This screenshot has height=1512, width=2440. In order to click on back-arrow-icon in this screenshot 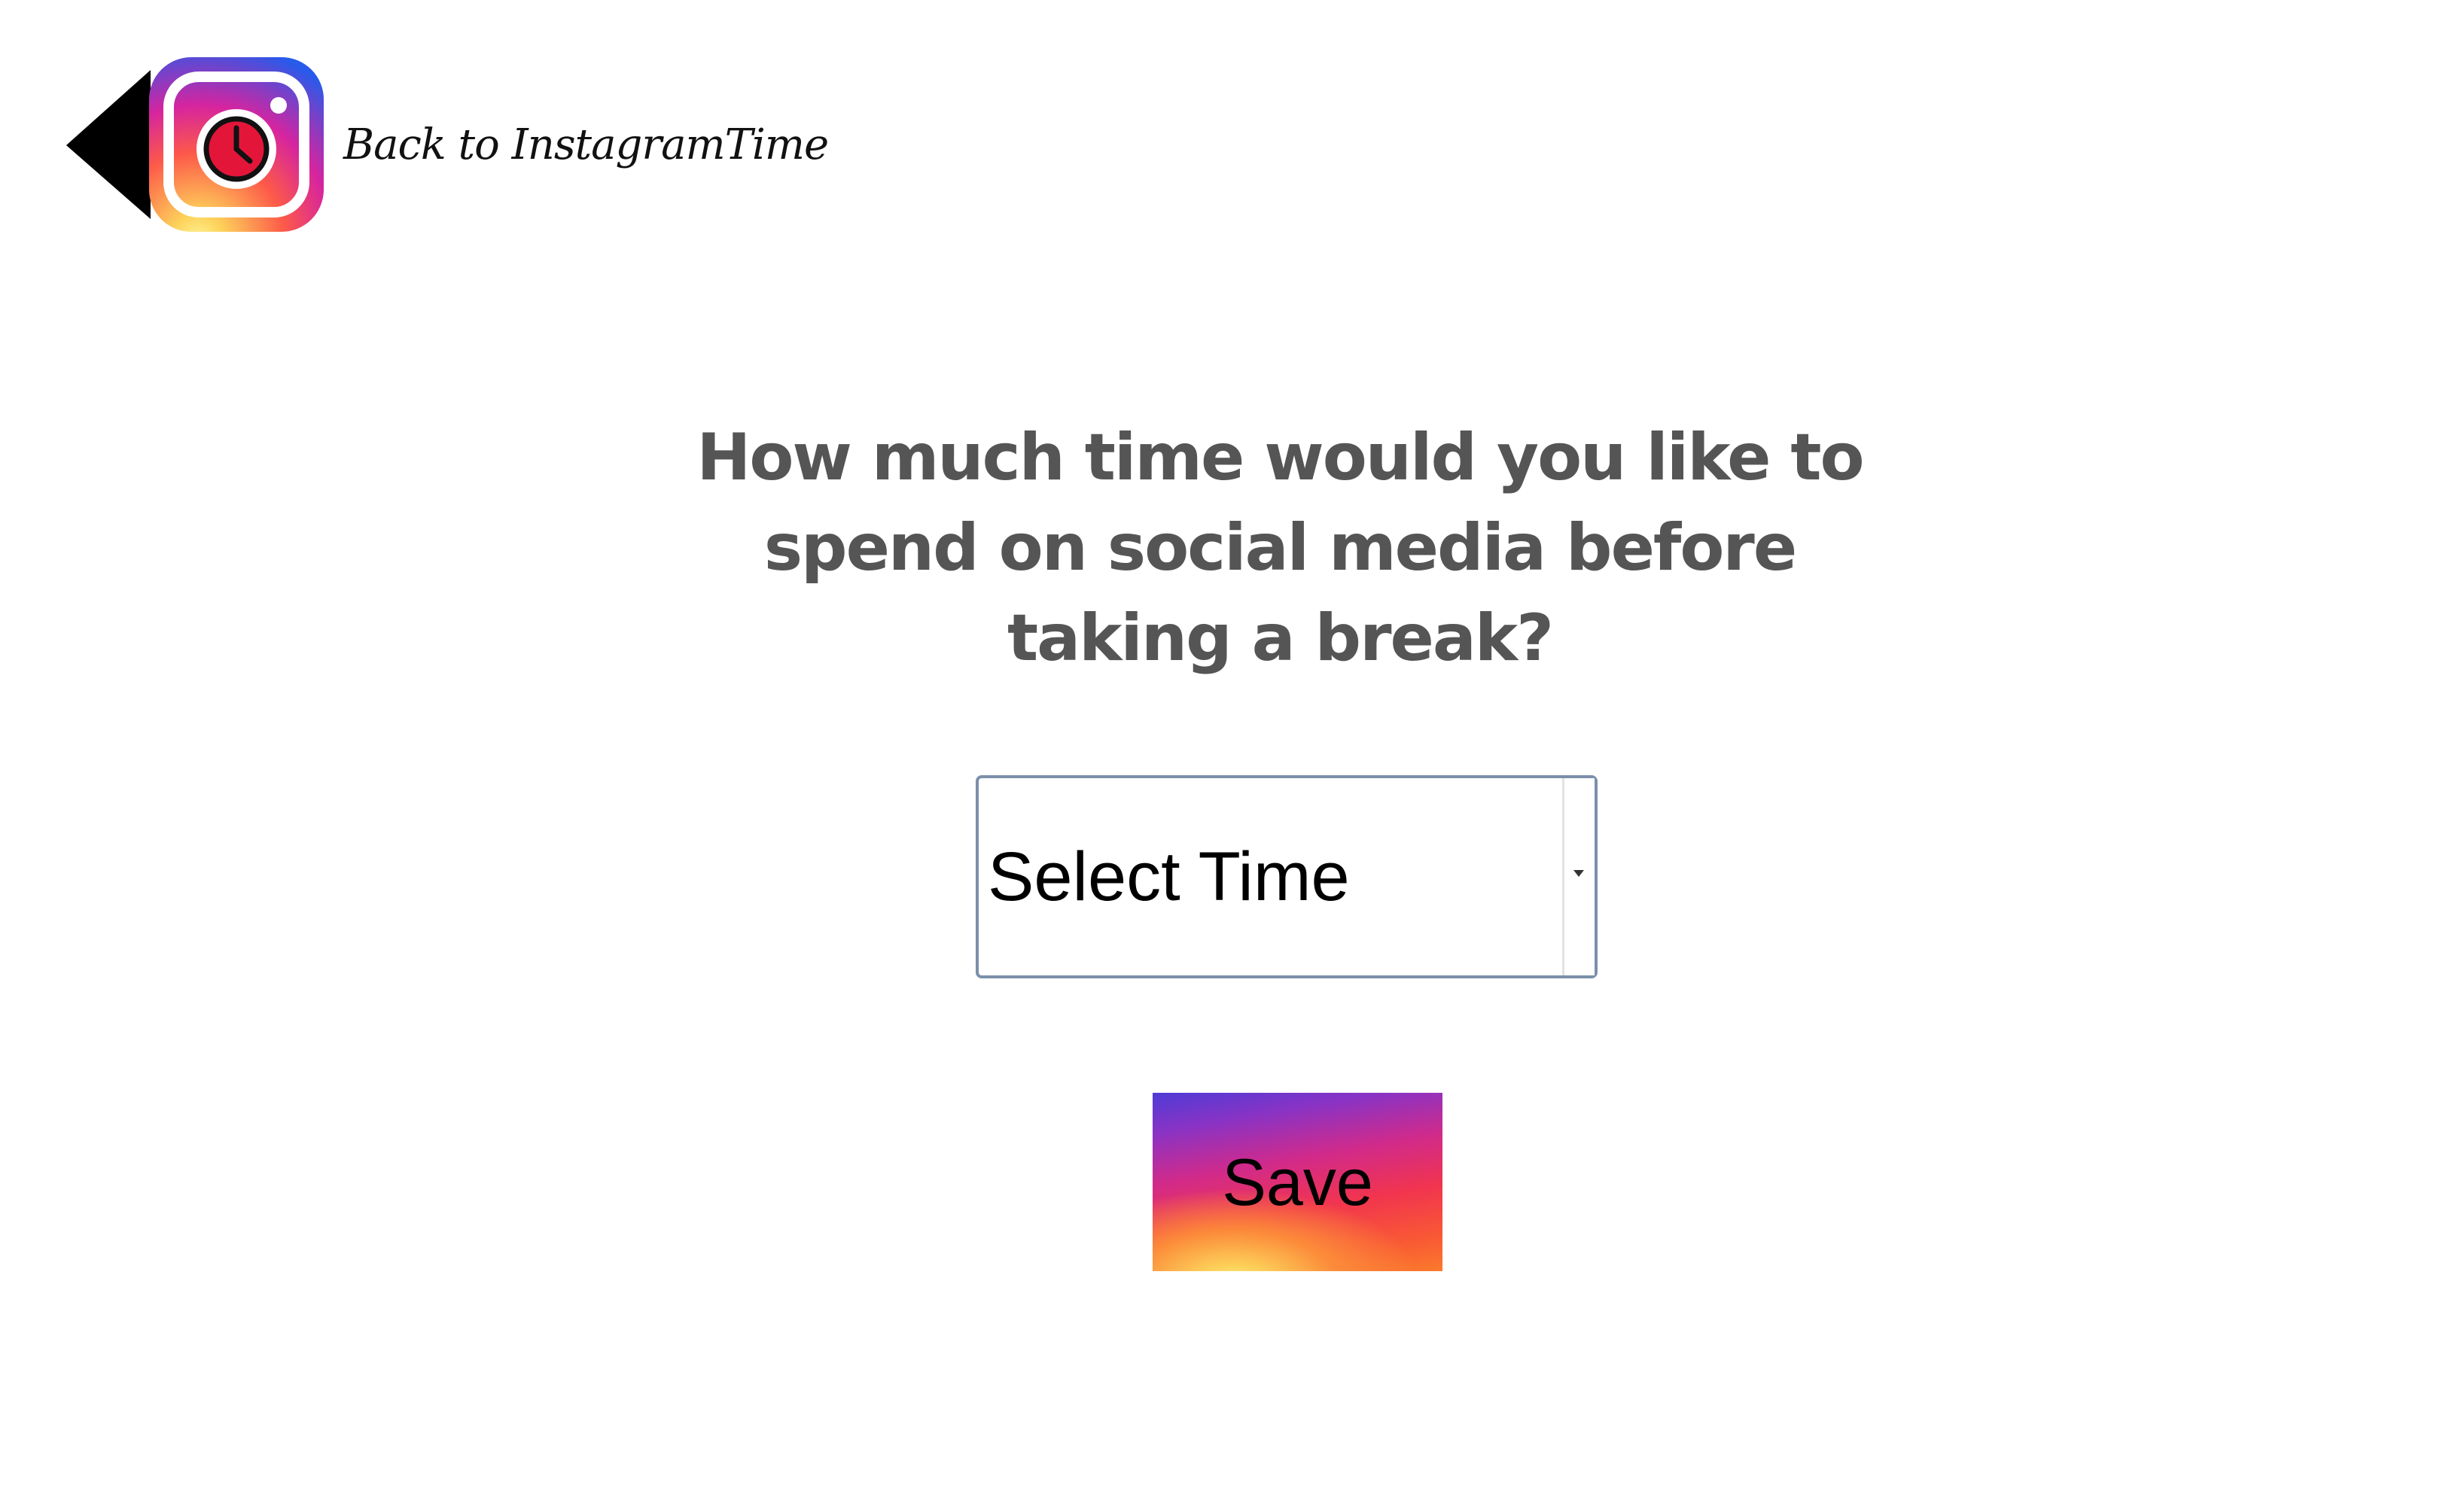, I will do `click(108, 144)`.